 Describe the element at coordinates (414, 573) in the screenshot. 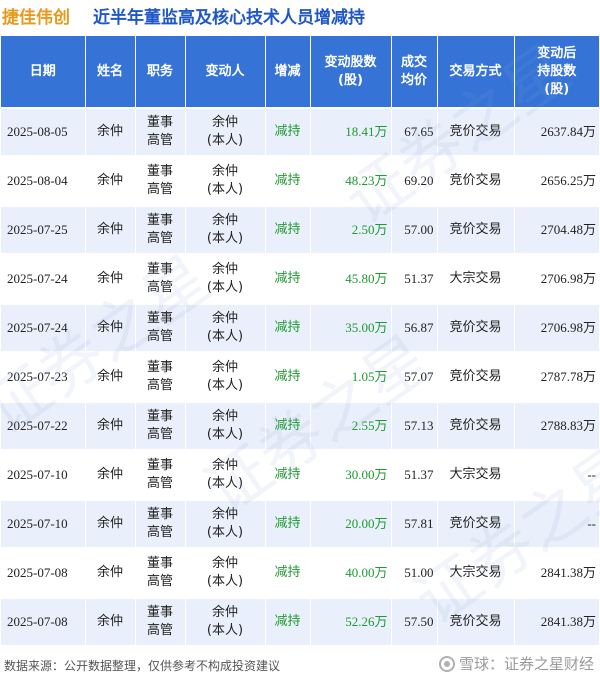

I see `price-cell: 51.00` at that location.